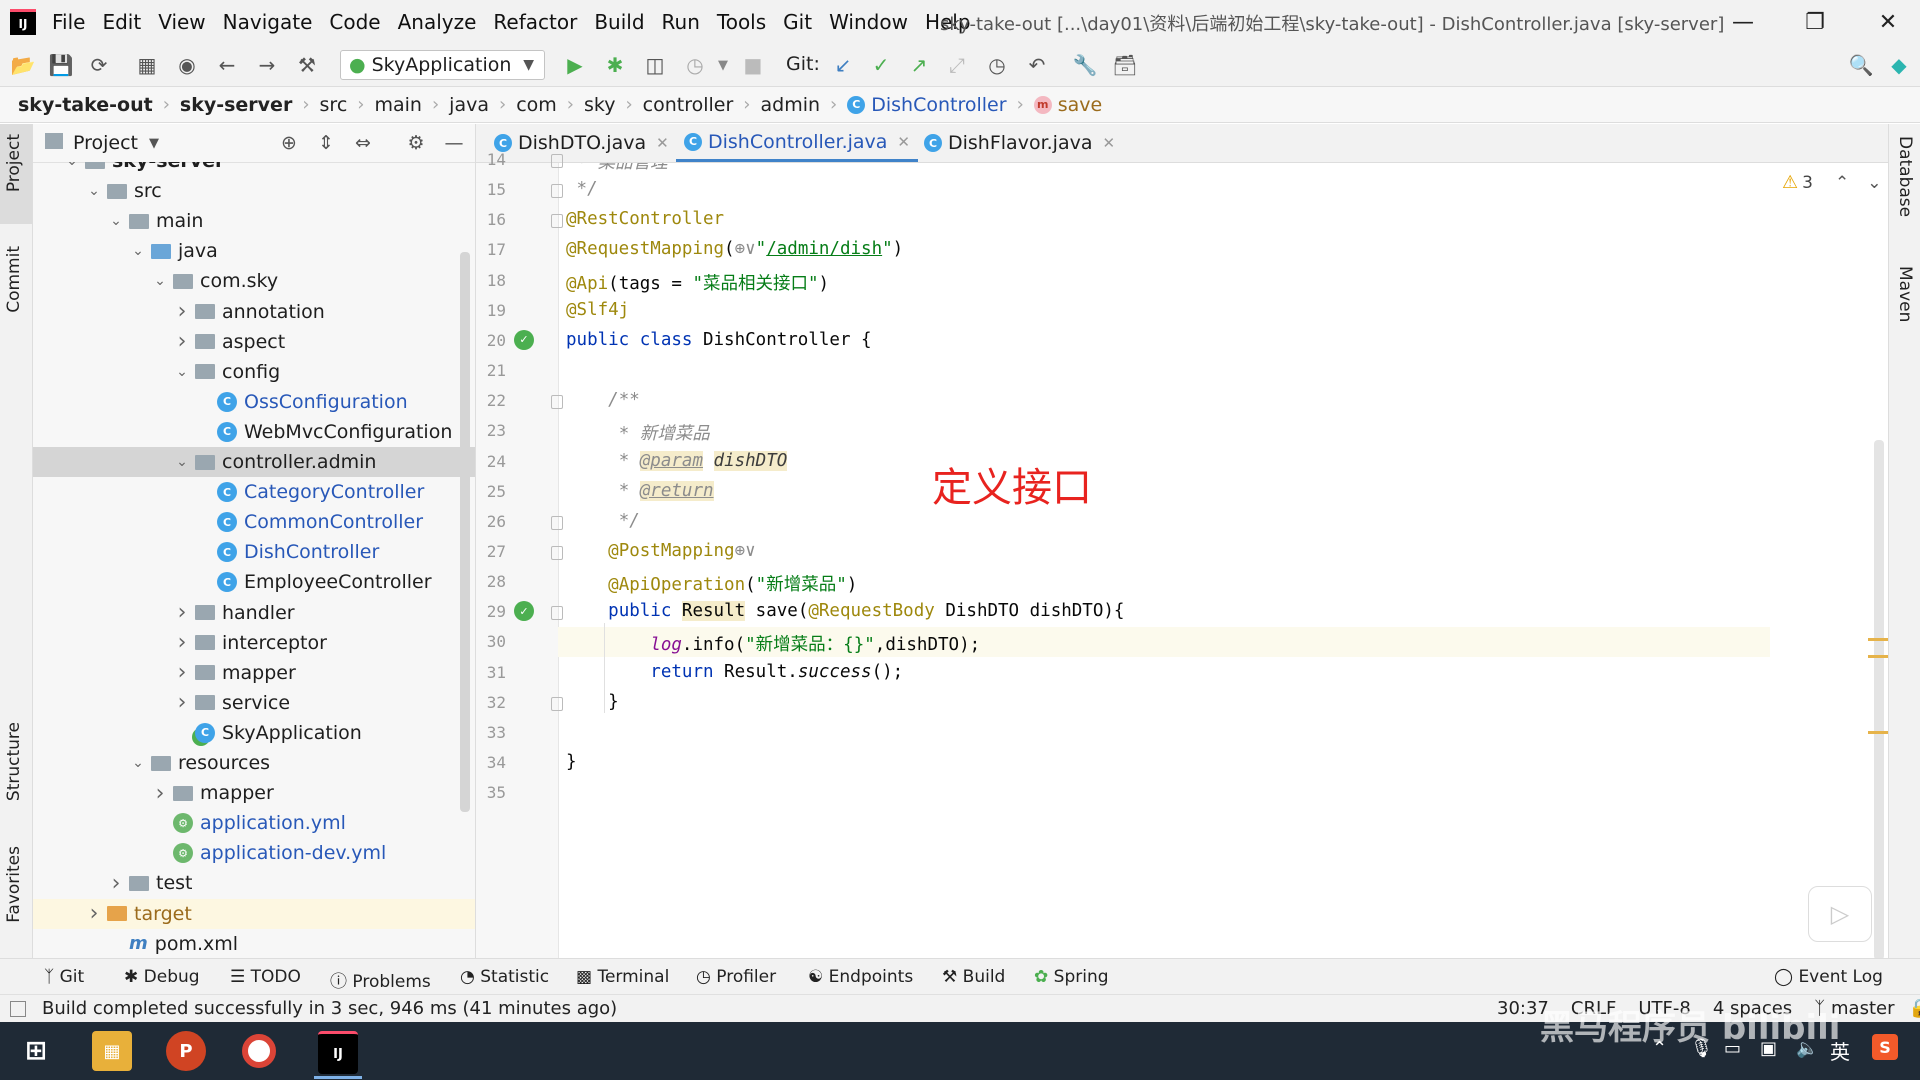  Describe the element at coordinates (581, 143) in the screenshot. I see `tab-dishdto: C DishDTO.java ✕` at that location.